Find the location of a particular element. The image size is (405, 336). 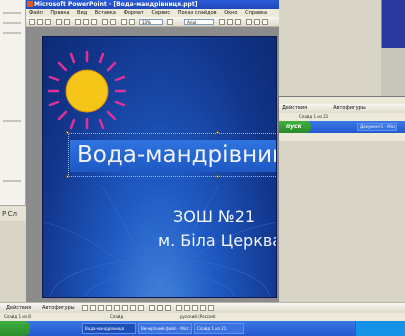

table-icon is located at coordinates (132, 22).